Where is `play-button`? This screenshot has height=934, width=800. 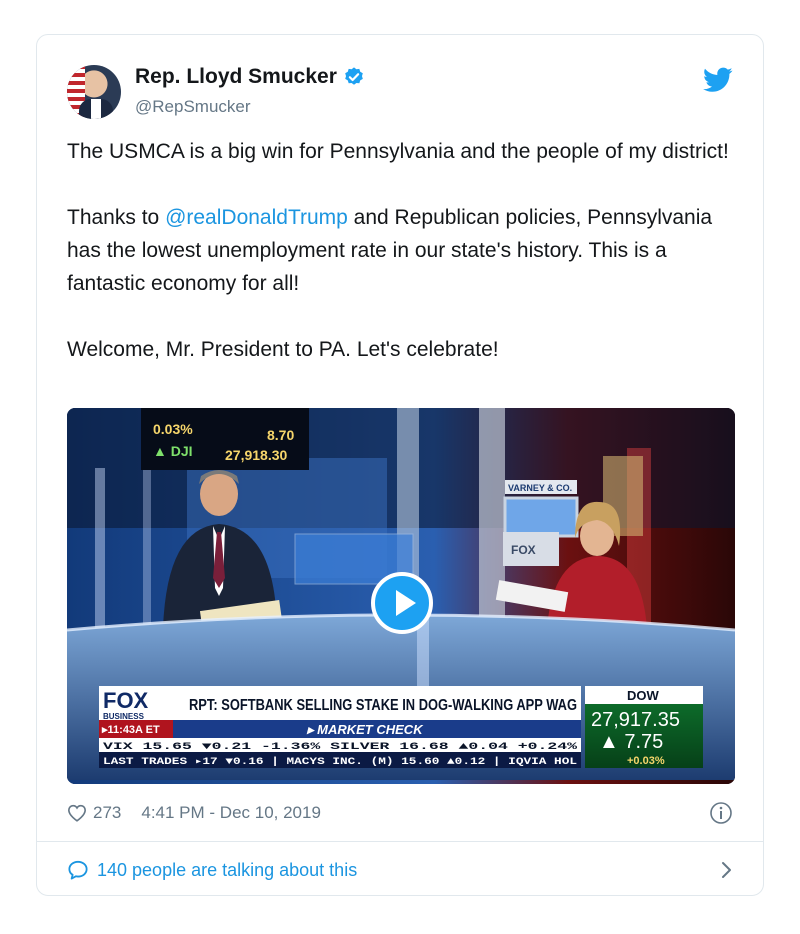 play-button is located at coordinates (402, 603).